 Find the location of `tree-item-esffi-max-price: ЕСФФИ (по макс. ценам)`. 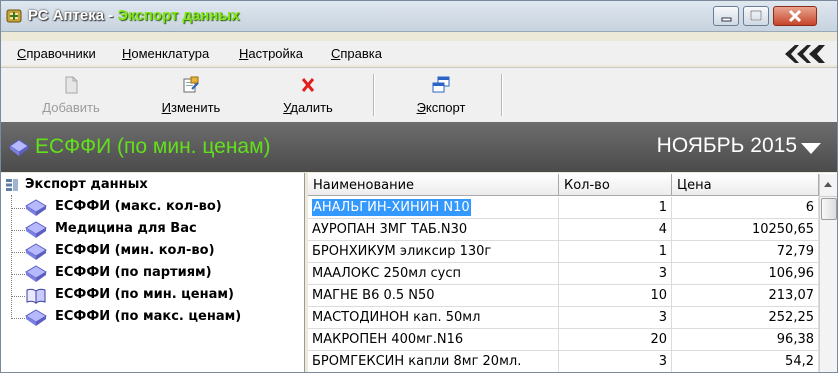

tree-item-esffi-max-price: ЕСФФИ (по макс. ценам) is located at coordinates (156, 318).